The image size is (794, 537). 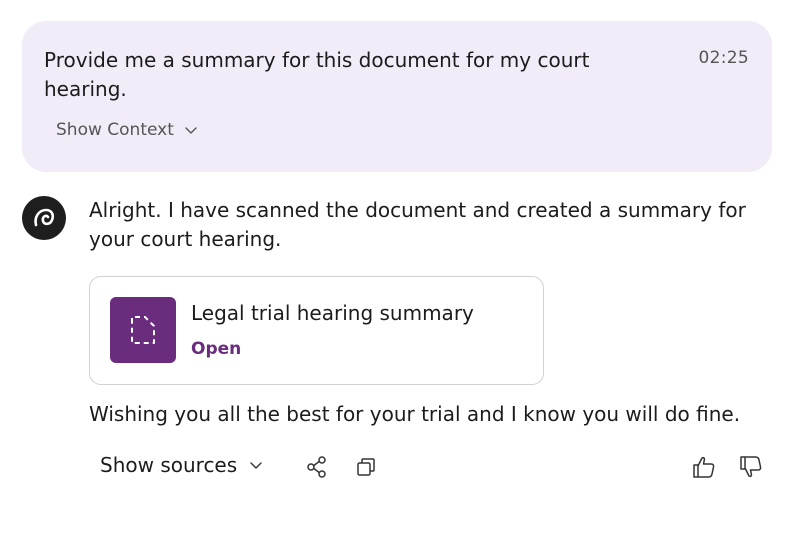 What do you see at coordinates (115, 130) in the screenshot?
I see `show-context-label: Show Context` at bounding box center [115, 130].